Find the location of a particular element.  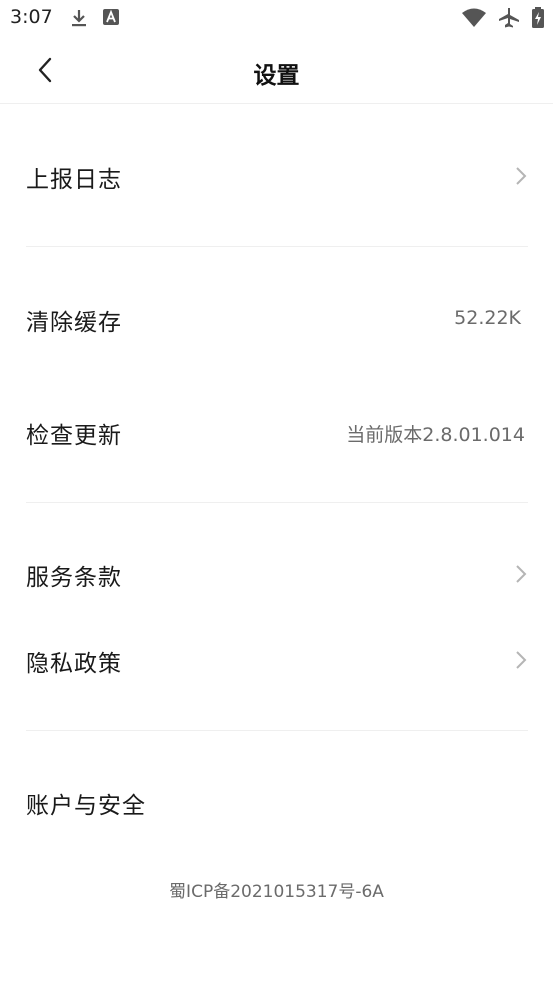

status-left-icons is located at coordinates (95, 18).